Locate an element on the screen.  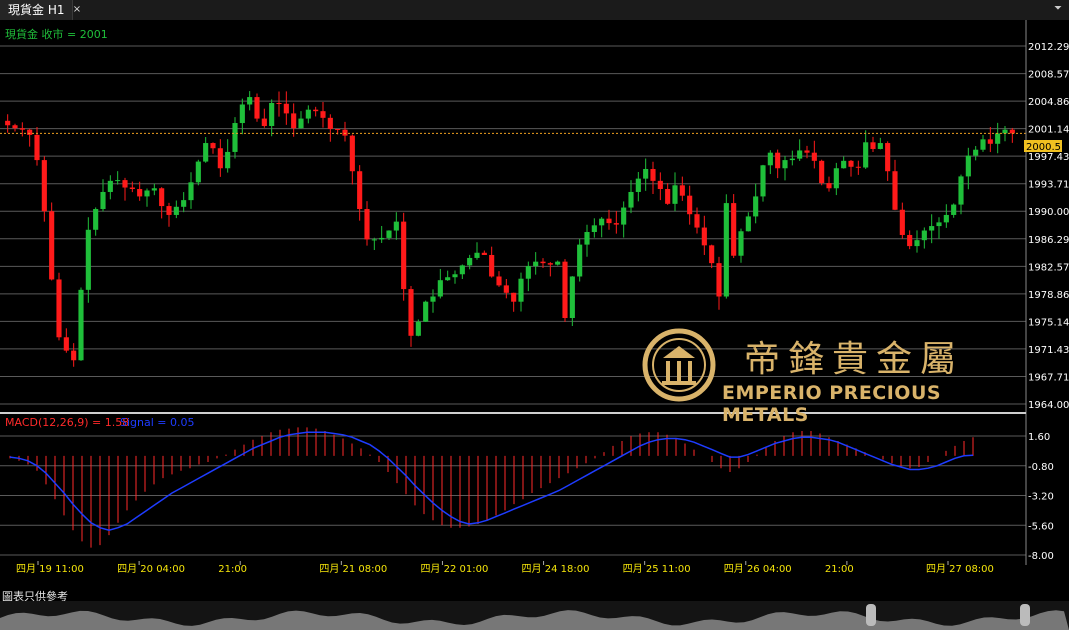
chart-scroller is located at coordinates (534, 615).